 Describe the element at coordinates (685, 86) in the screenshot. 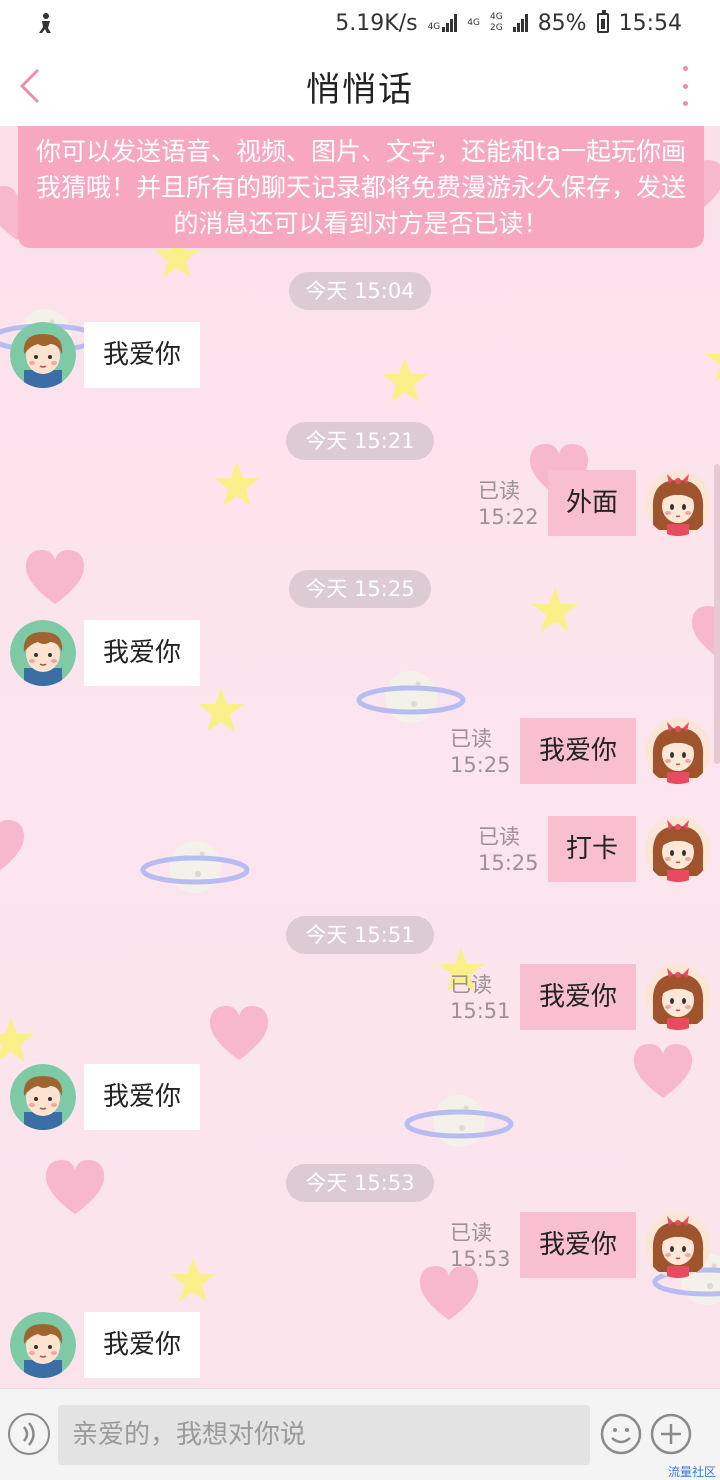

I see `more-button` at that location.